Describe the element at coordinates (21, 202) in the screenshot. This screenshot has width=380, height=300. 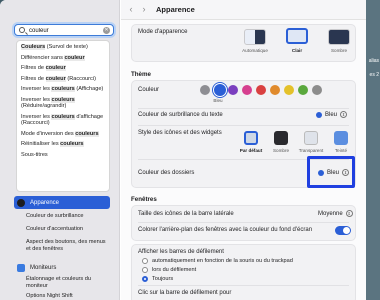
I see `appearance-icon` at that location.